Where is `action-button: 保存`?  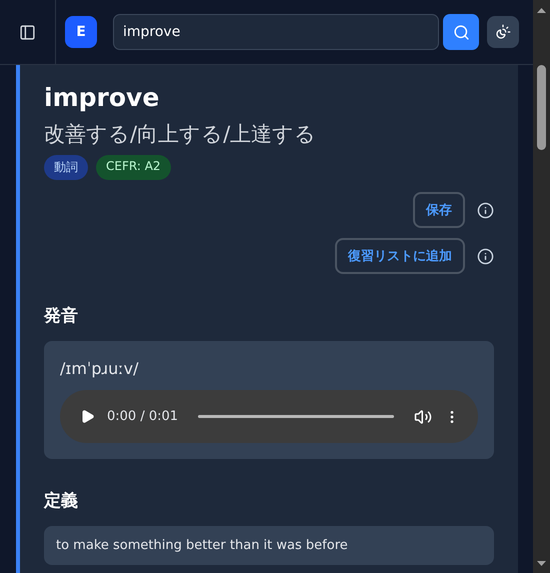
action-button: 保存 is located at coordinates (439, 210).